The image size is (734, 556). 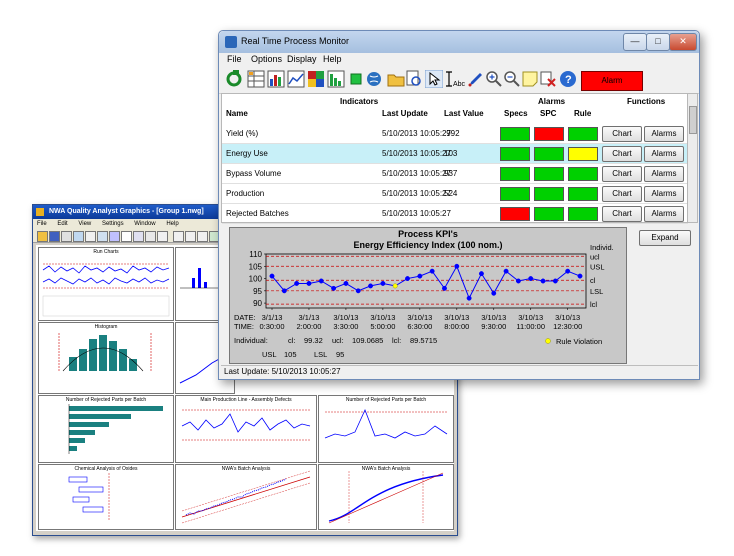 I want to click on menu-settings: Settings, so click(x=113, y=224).